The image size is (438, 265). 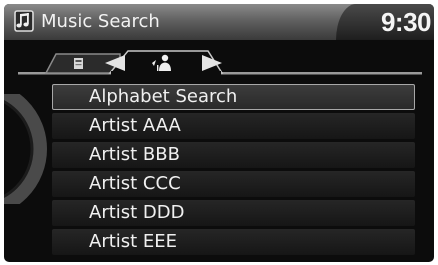 What do you see at coordinates (24, 21) in the screenshot?
I see `music-note-icon` at bounding box center [24, 21].